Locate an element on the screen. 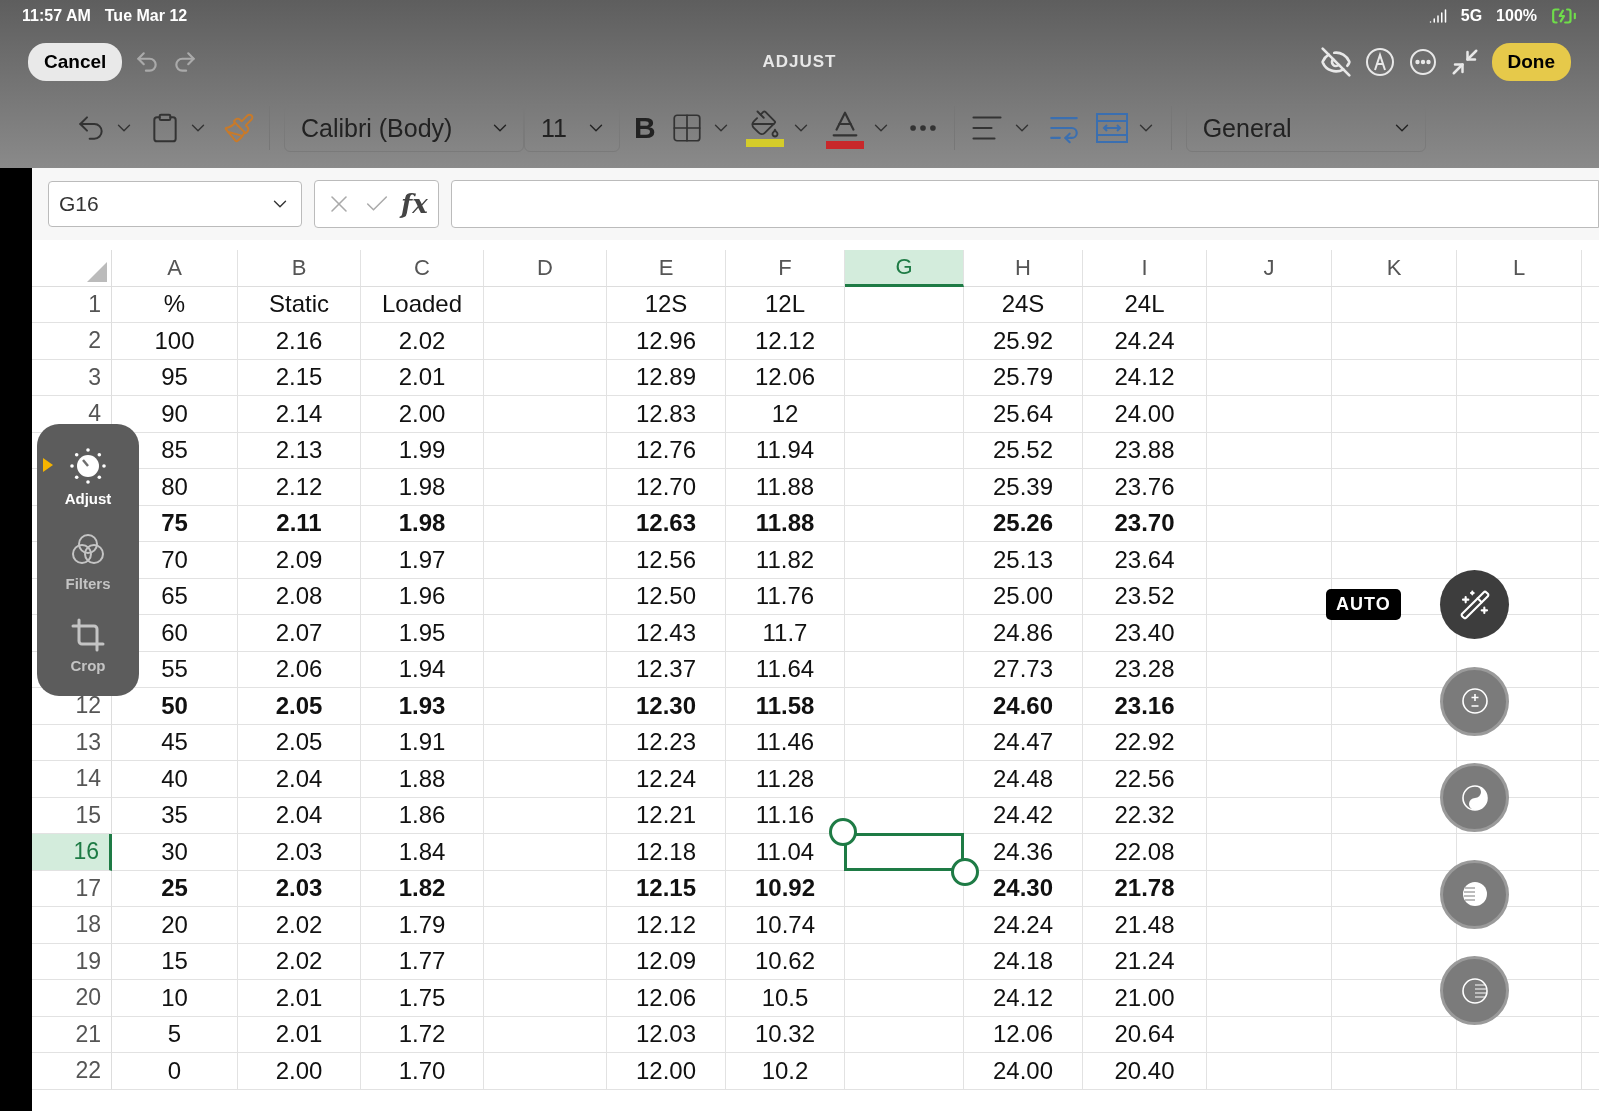  table-cell: 11.94 is located at coordinates (785, 450).